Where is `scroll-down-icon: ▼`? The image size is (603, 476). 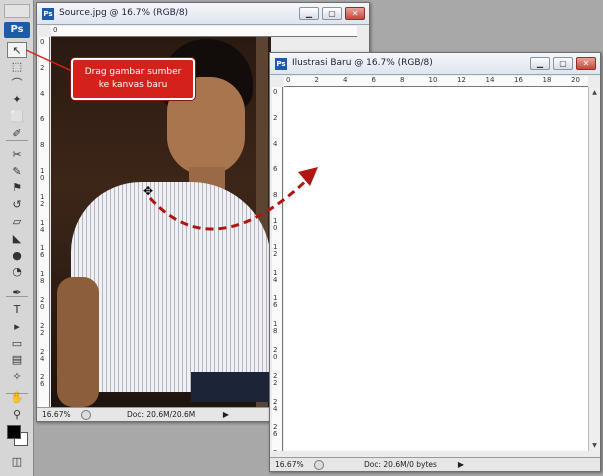
scroll-down-icon: ▼ is located at coordinates (594, 445).